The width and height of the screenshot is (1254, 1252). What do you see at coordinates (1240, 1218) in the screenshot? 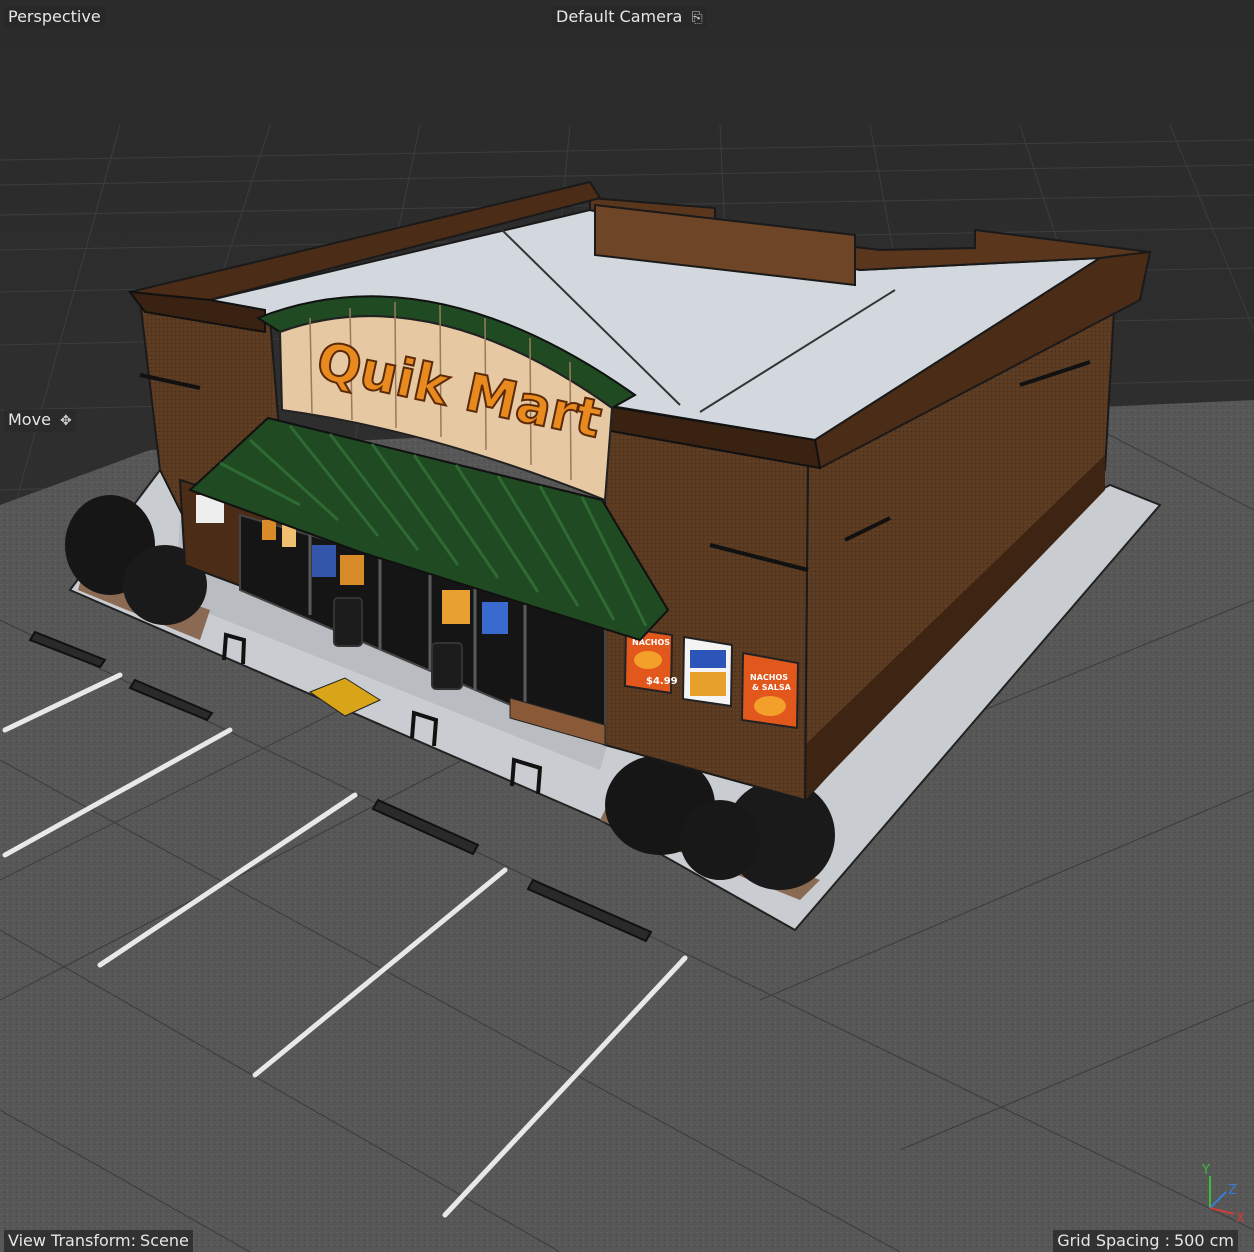
I see `axis-x-label: X` at bounding box center [1240, 1218].